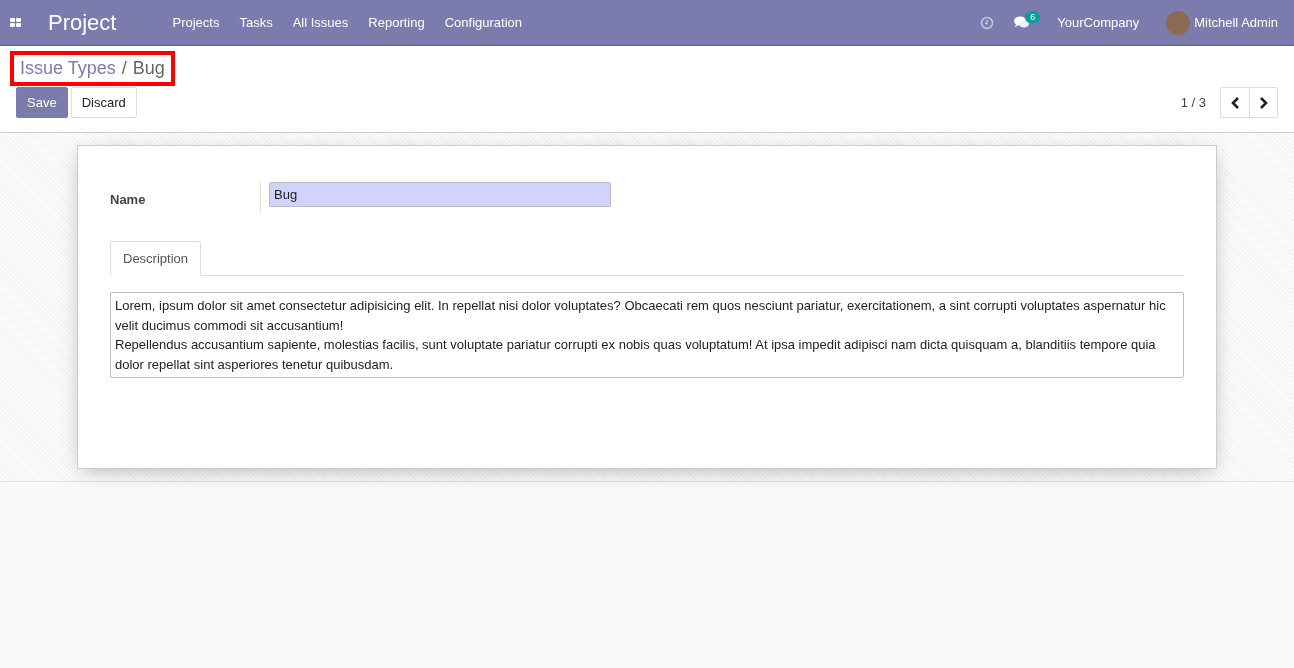 This screenshot has width=1294, height=668. Describe the element at coordinates (148, 68) in the screenshot. I see `breadcrumb-current: Bug` at that location.